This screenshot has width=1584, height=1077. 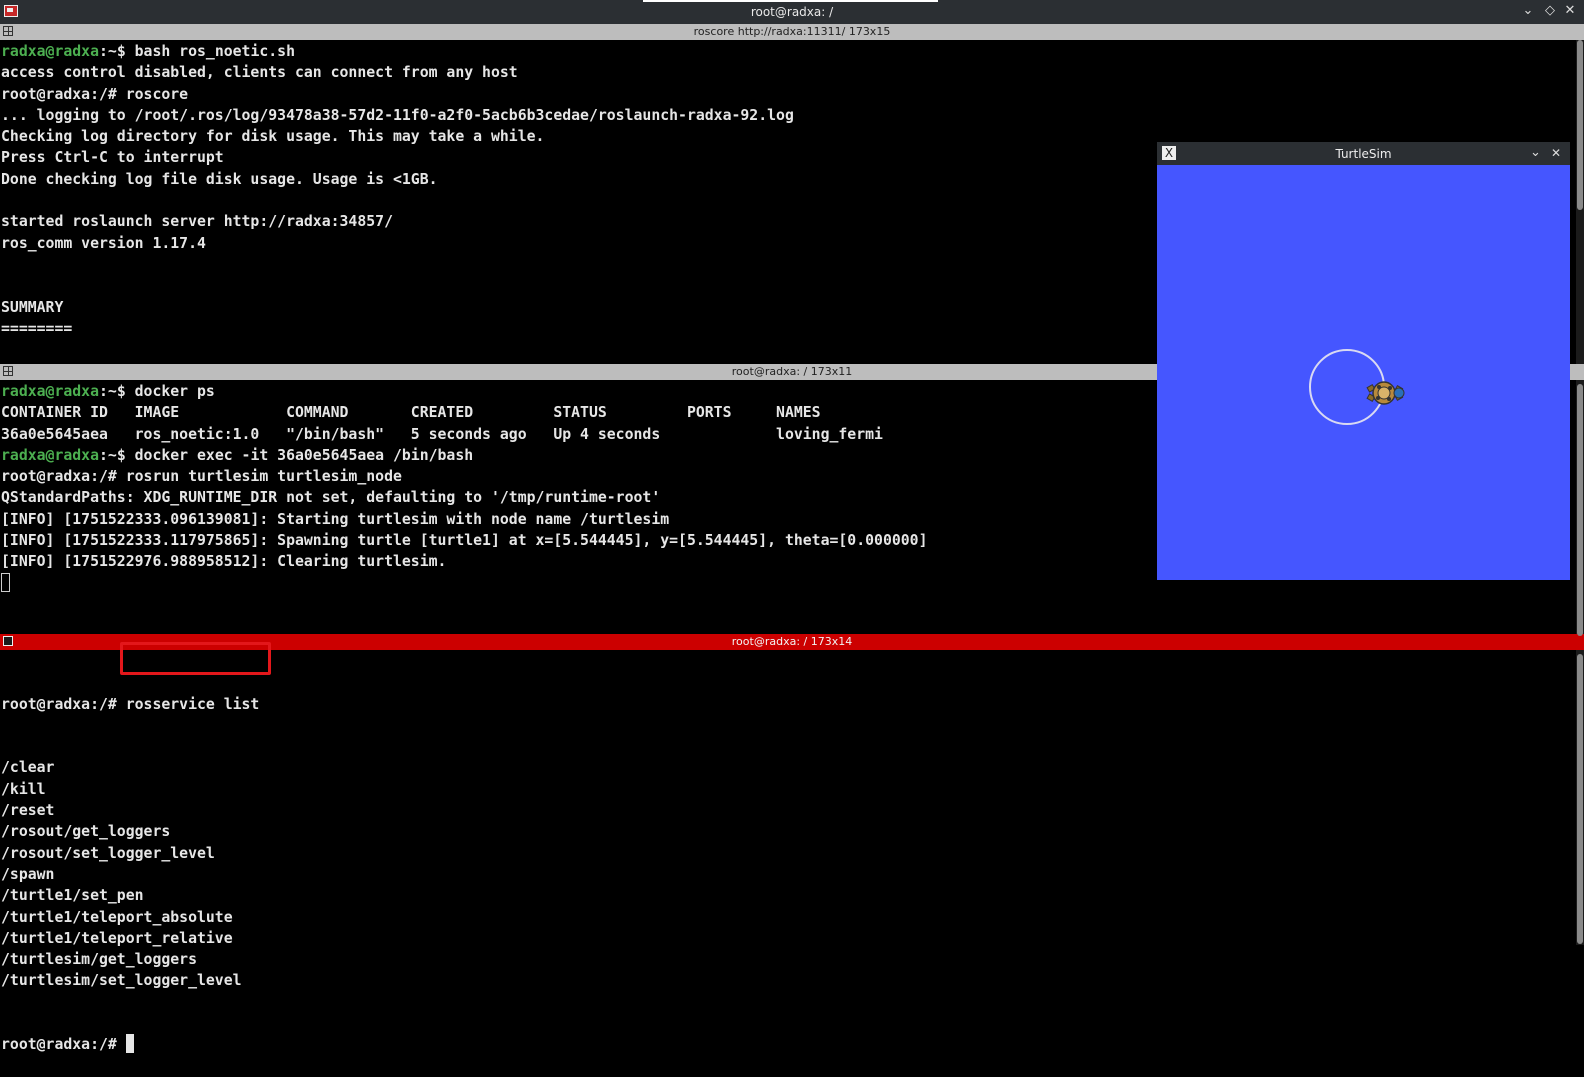 I want to click on line-text: ========, so click(x=37, y=328).